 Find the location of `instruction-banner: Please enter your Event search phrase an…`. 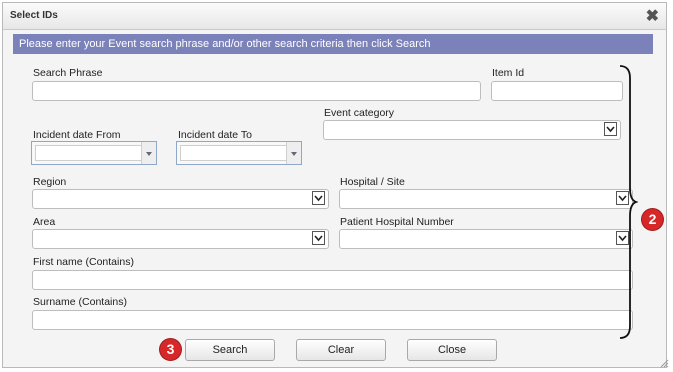

instruction-banner: Please enter your Event search phrase an… is located at coordinates (333, 44).